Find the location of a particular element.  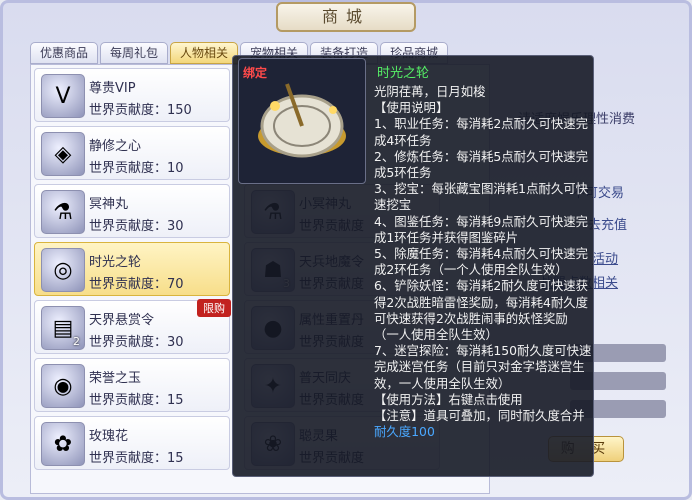

shop-item-card: ▤ 天界悬赏令 世界贡献度：30 2 限购 is located at coordinates (132, 326).